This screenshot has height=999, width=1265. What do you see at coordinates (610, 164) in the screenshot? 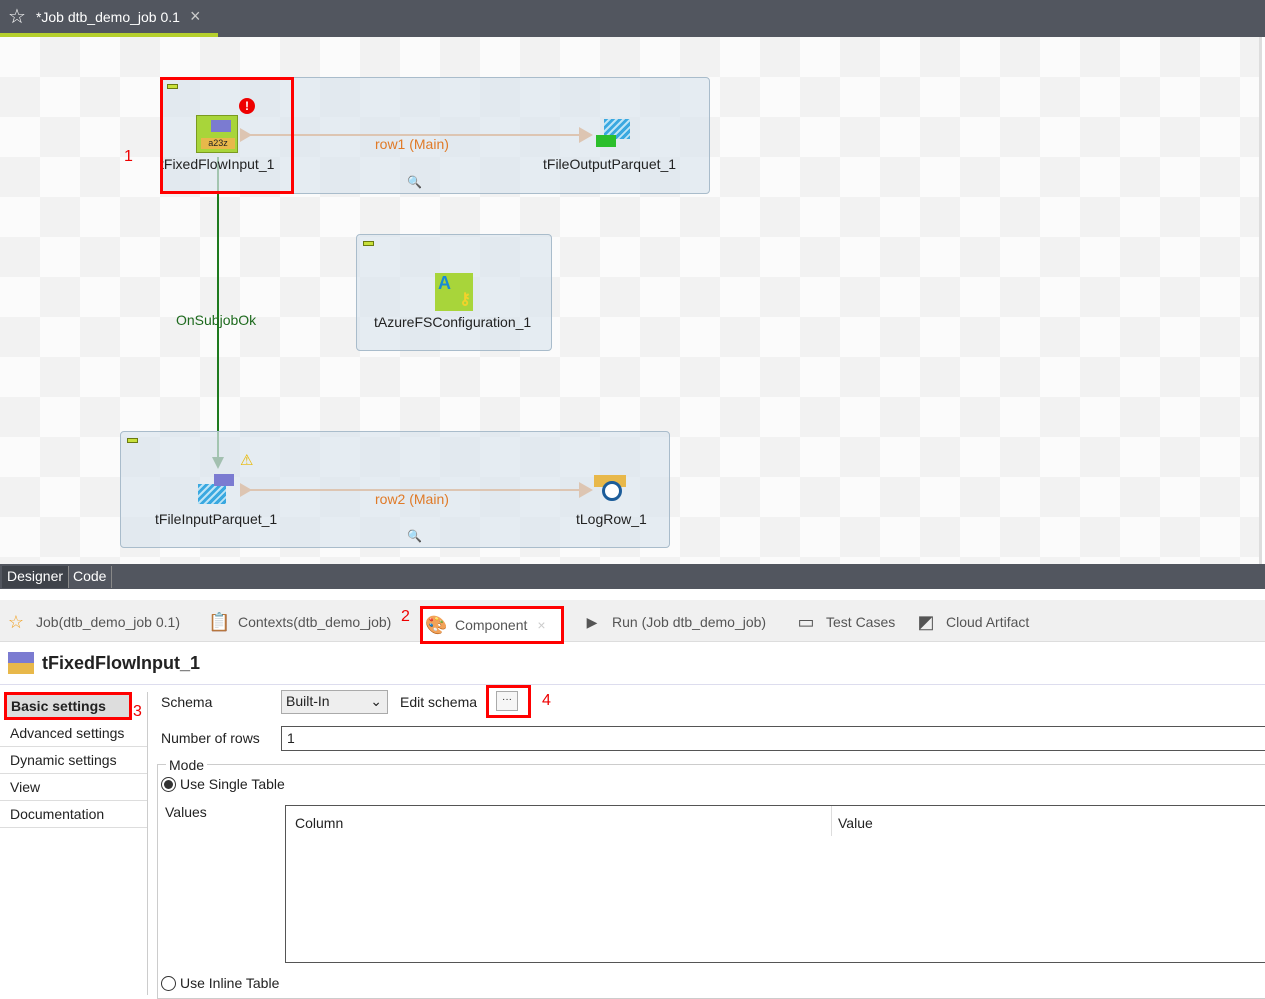
I see `component-label: tFileOutputParquet_1` at bounding box center [610, 164].